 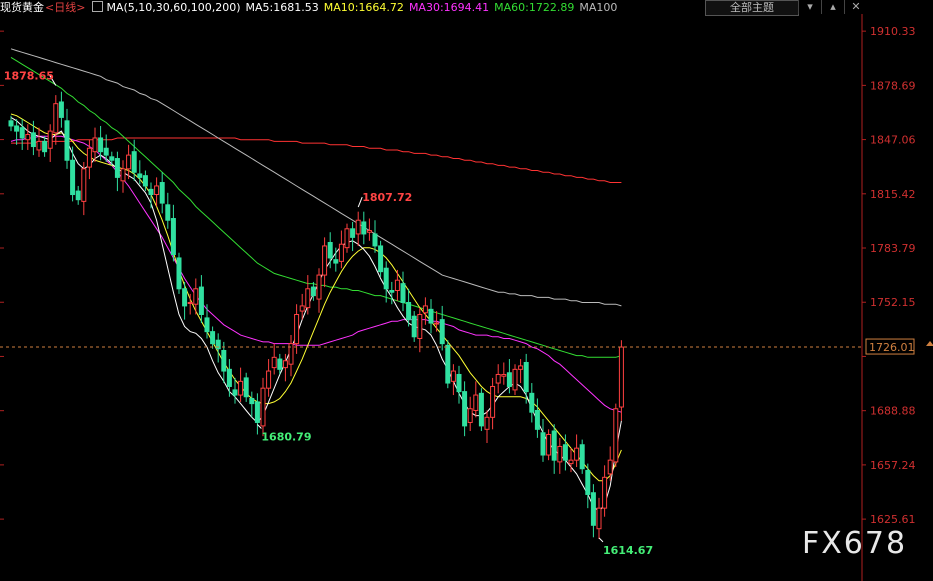 What do you see at coordinates (809, 7) in the screenshot?
I see `chevron-down-icon: ▾` at bounding box center [809, 7].